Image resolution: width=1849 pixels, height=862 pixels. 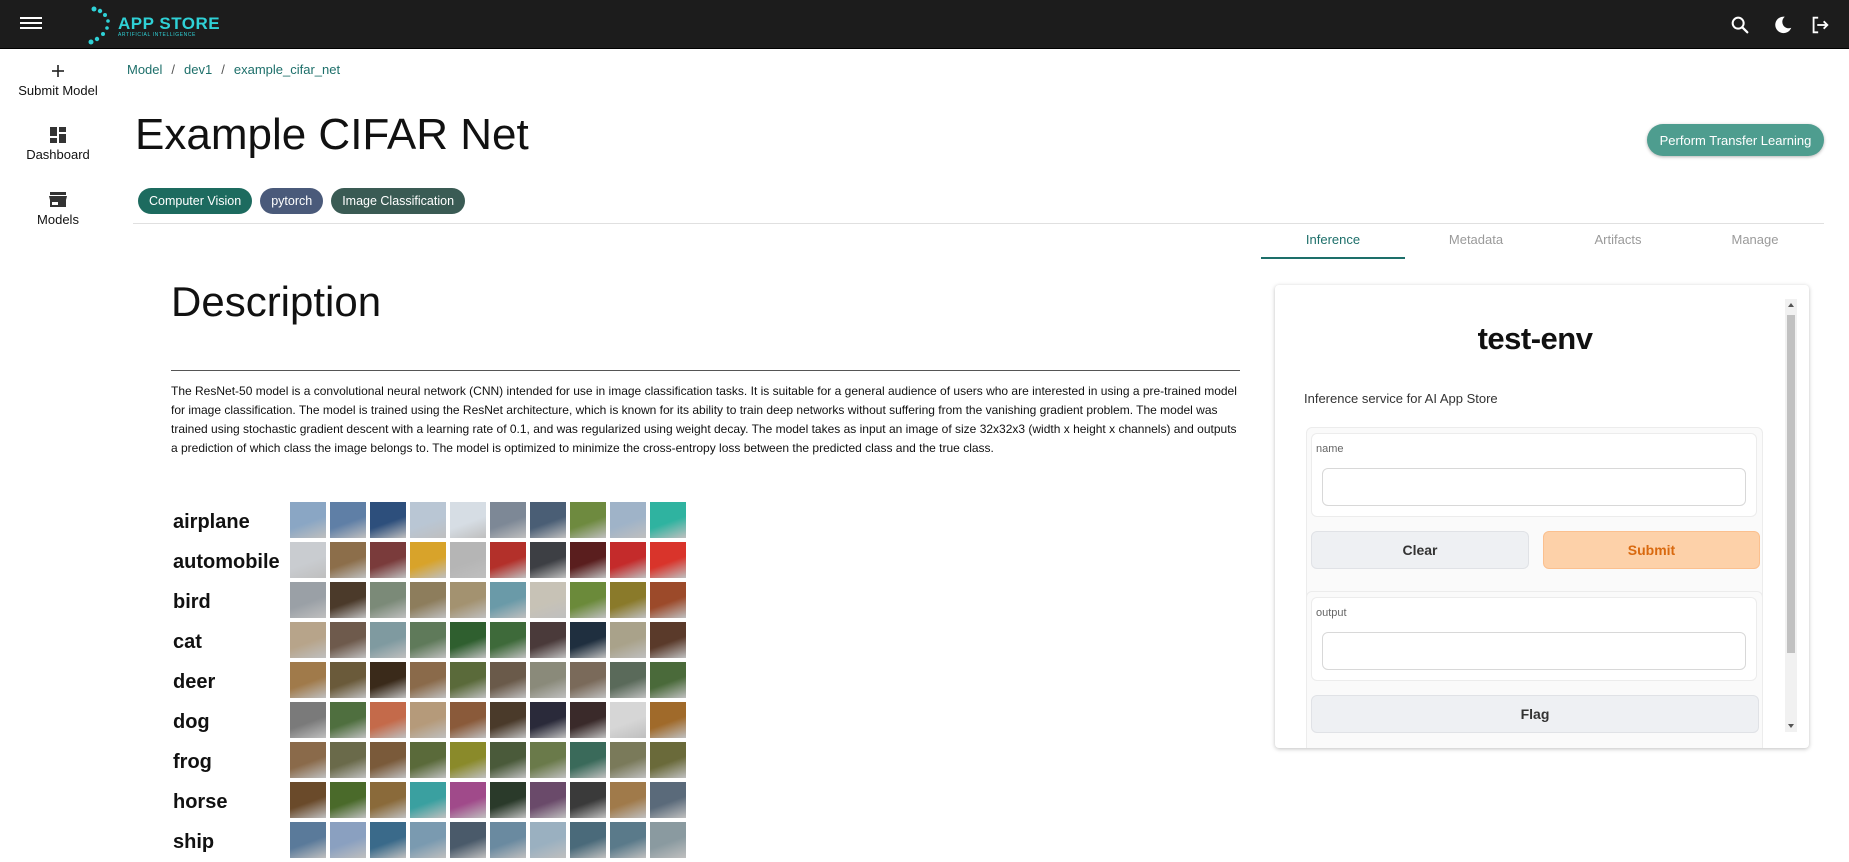 I want to click on submit-button: Submit, so click(x=1651, y=550).